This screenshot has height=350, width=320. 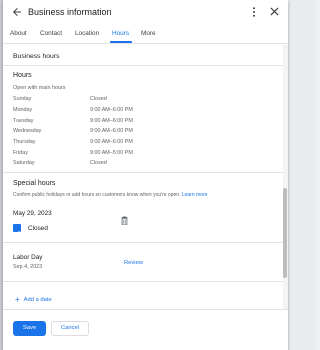 What do you see at coordinates (22, 99) in the screenshot?
I see `day-label: Sunday` at bounding box center [22, 99].